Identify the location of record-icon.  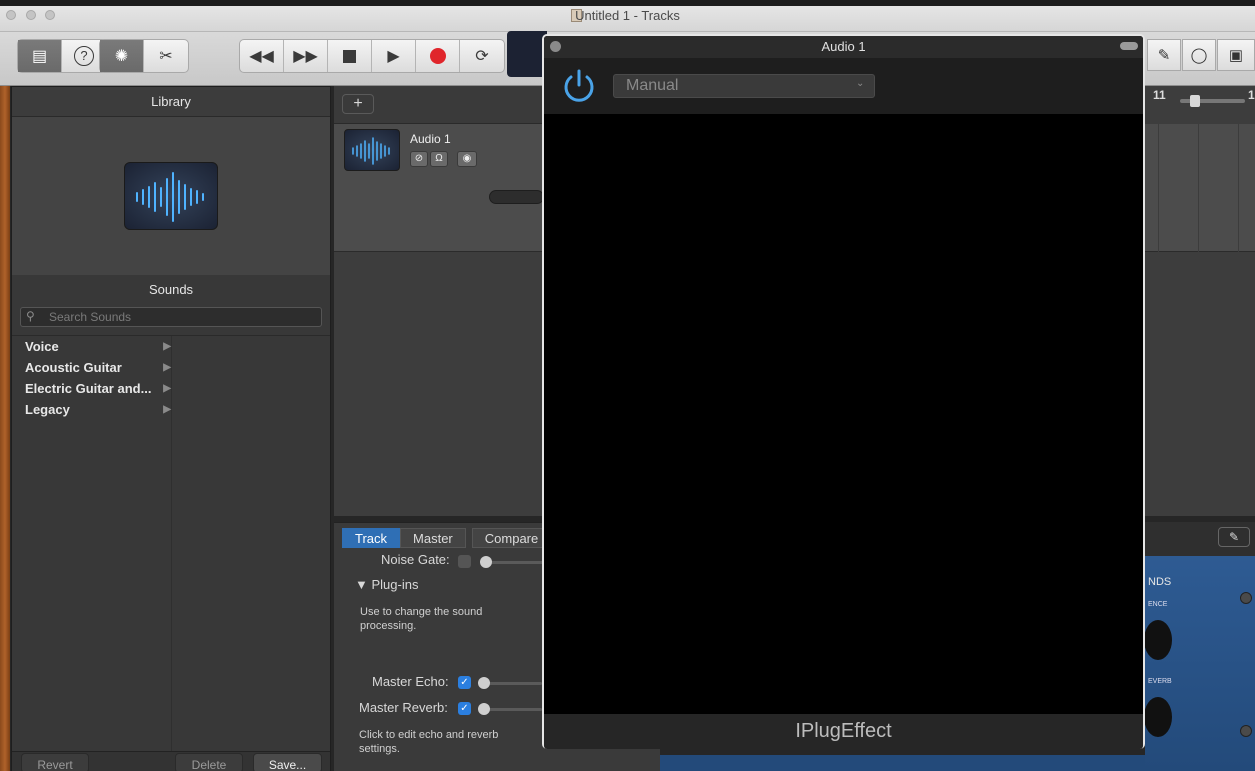
(437, 56).